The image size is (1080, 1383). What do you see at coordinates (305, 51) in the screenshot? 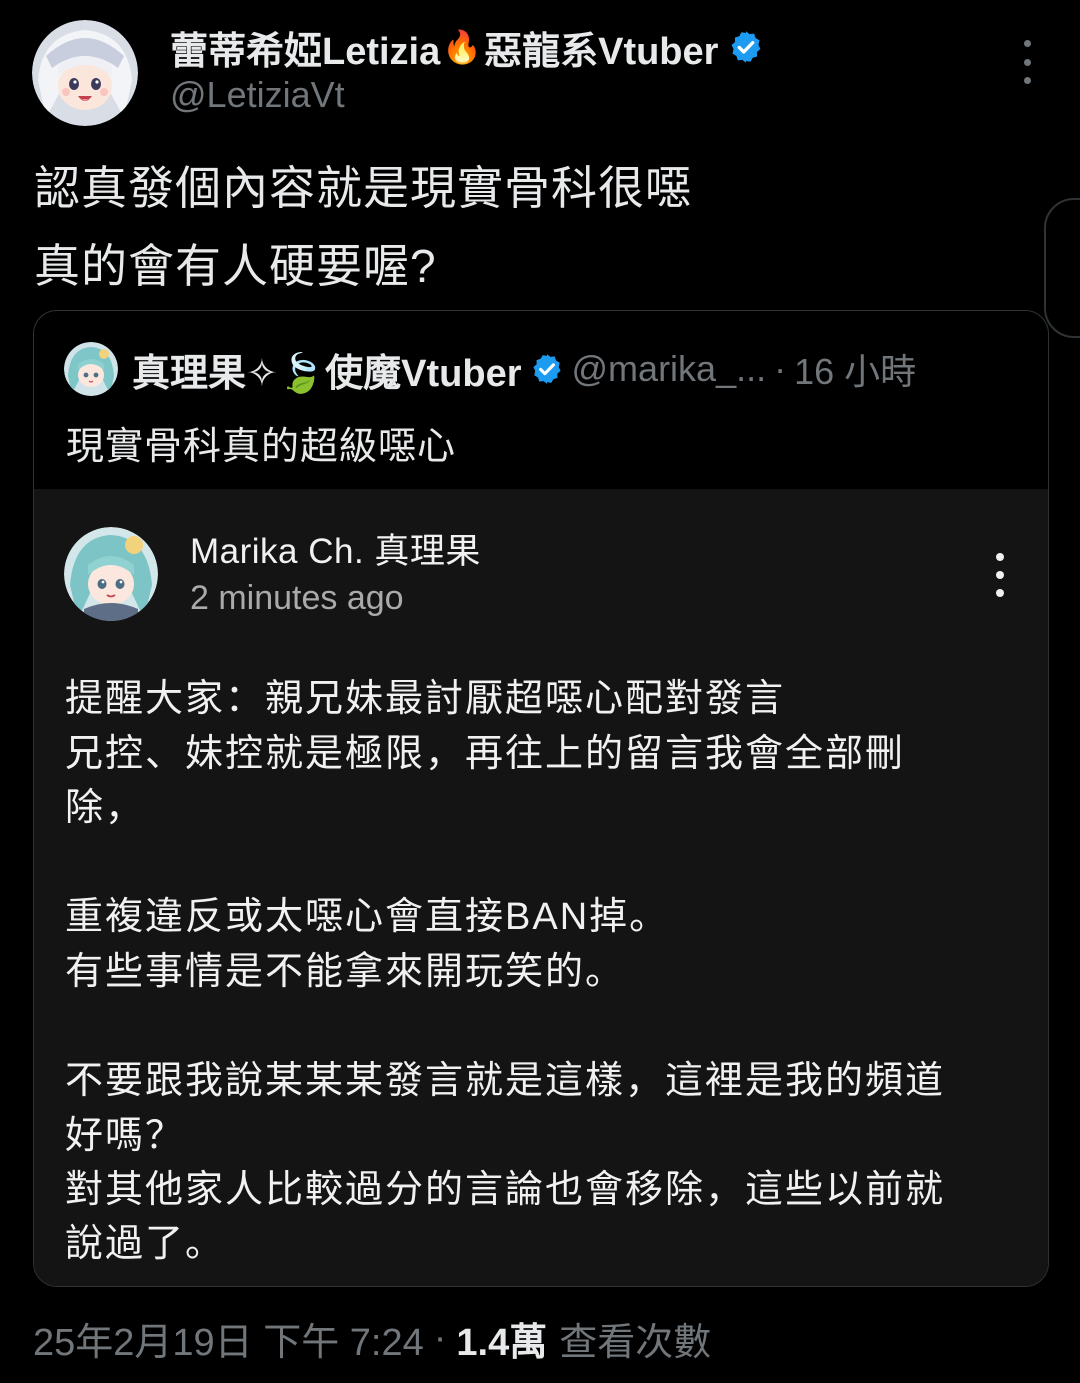
I see `author-name-text: 蕾蒂希婭Letizia` at bounding box center [305, 51].